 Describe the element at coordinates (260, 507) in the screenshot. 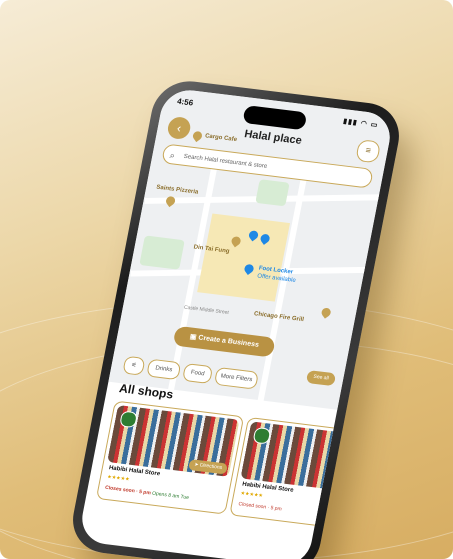

I see `shop-hours: Closed soon · 5 pm` at that location.